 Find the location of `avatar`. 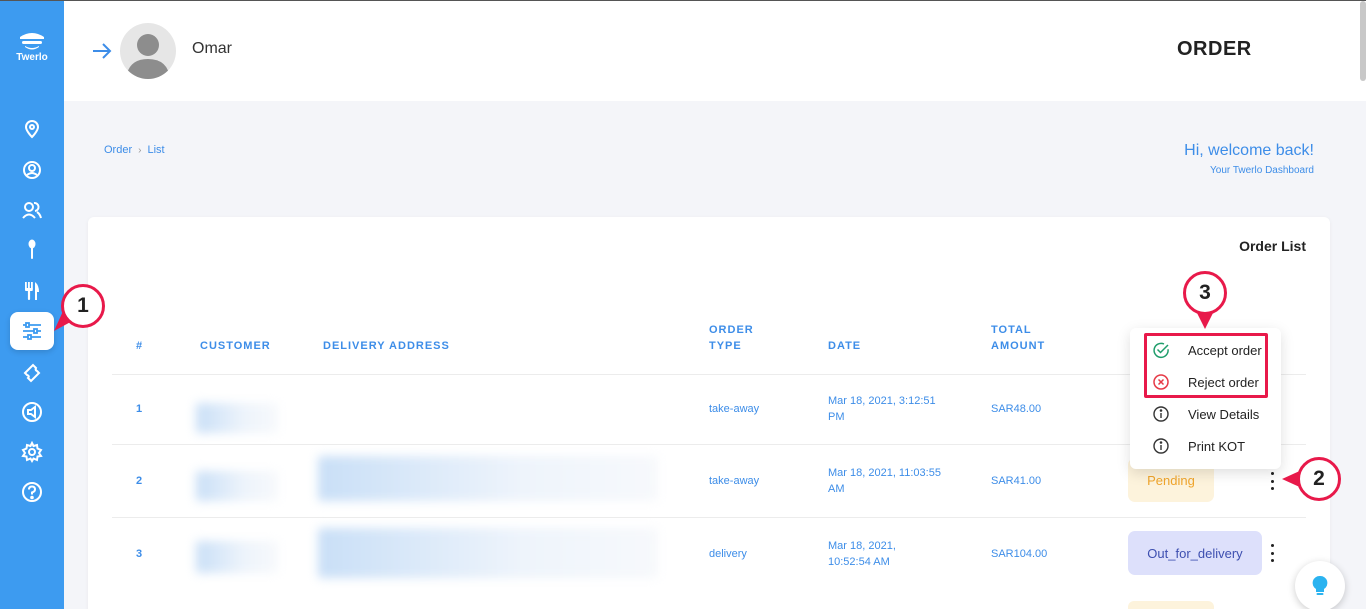

avatar is located at coordinates (148, 51).